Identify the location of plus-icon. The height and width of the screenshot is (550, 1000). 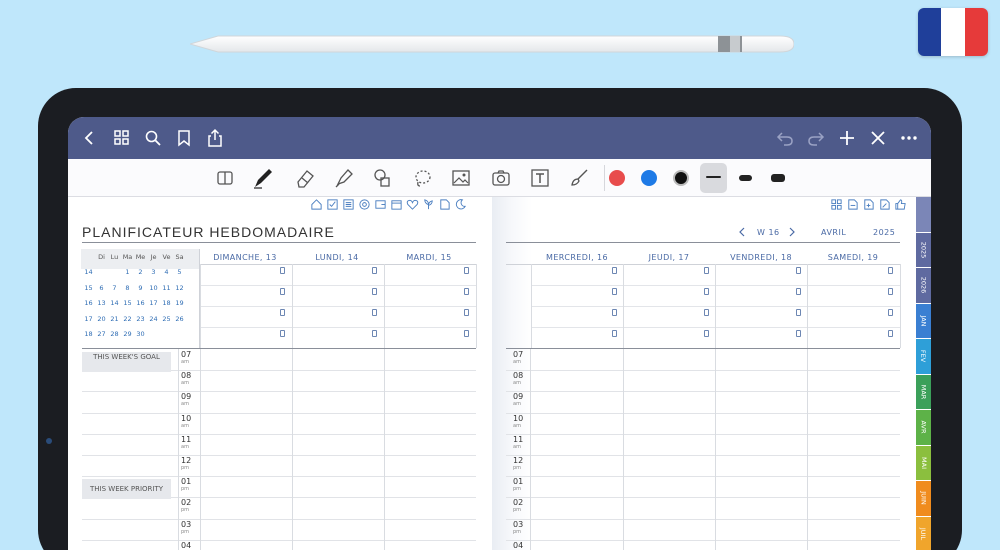
(847, 138).